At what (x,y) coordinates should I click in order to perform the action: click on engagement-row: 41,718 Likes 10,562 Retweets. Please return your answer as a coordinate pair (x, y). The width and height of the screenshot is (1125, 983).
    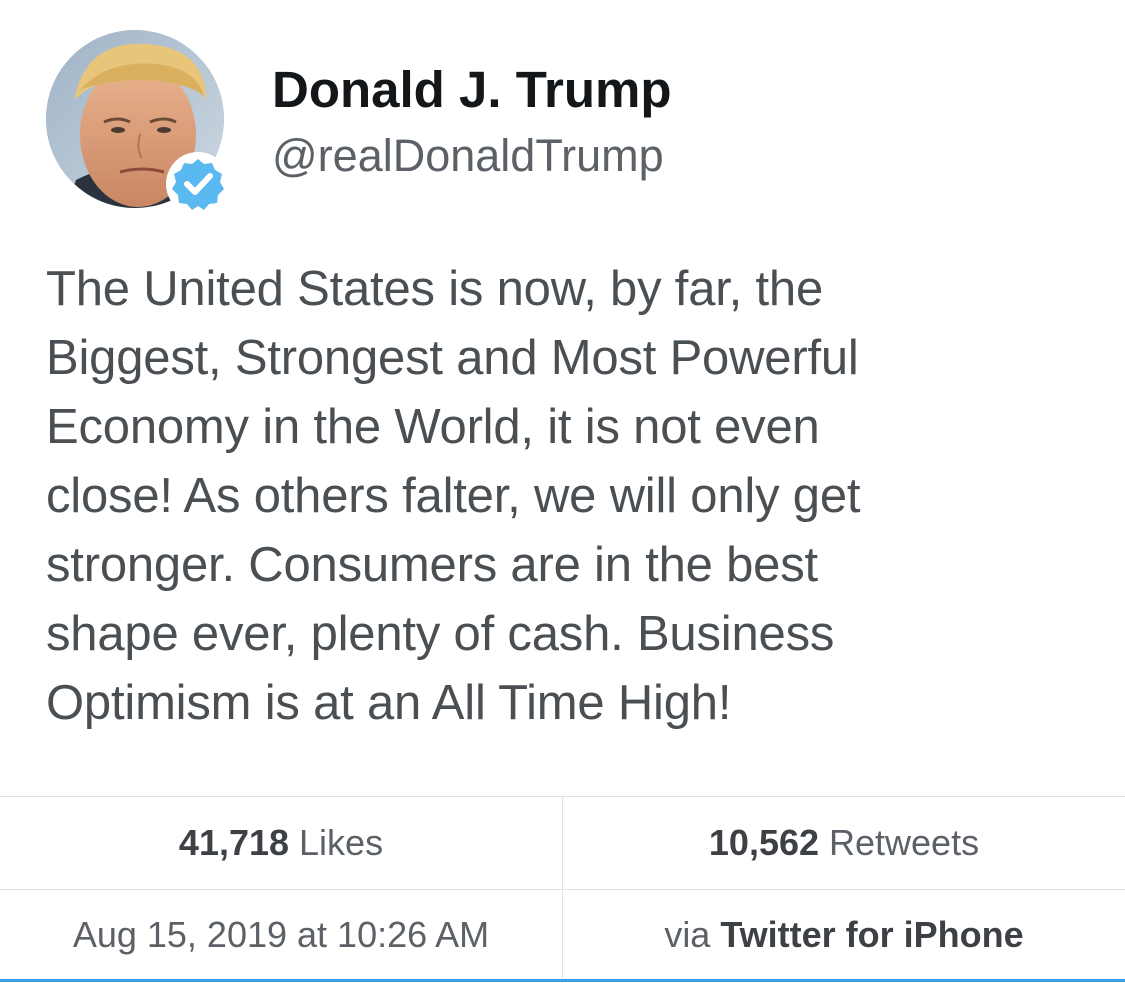
    Looking at the image, I should click on (562, 843).